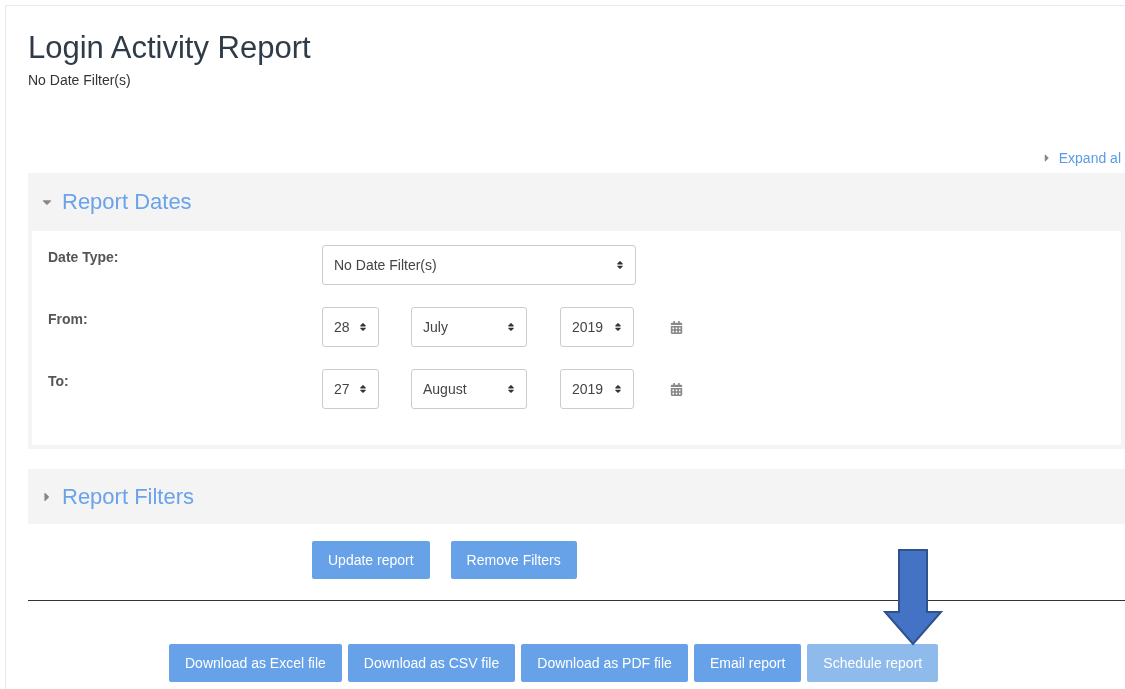  I want to click on field-label: From:, so click(68, 318).